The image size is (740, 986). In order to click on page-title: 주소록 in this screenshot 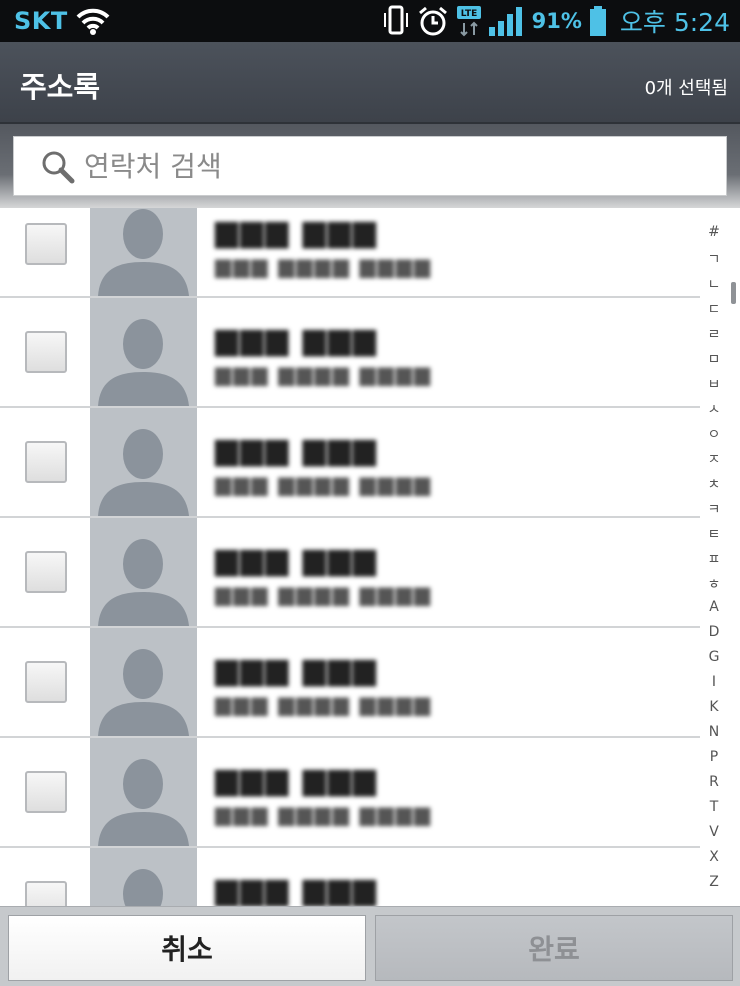, I will do `click(60, 87)`.